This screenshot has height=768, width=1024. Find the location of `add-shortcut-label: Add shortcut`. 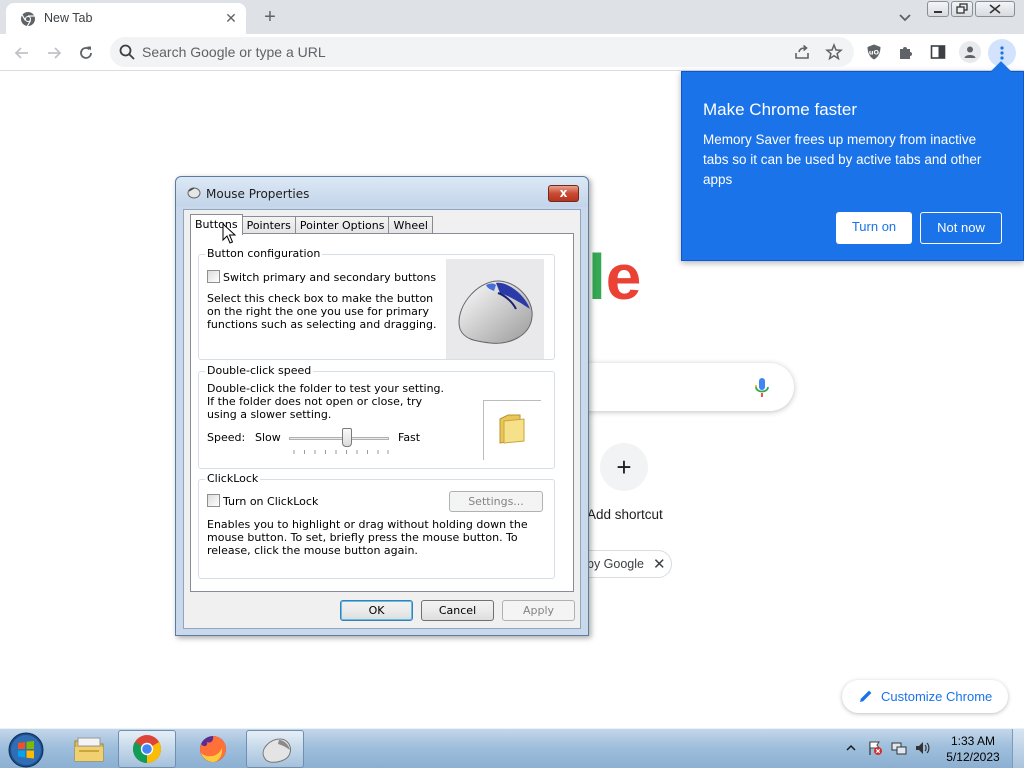

add-shortcut-label: Add shortcut is located at coordinates (625, 514).